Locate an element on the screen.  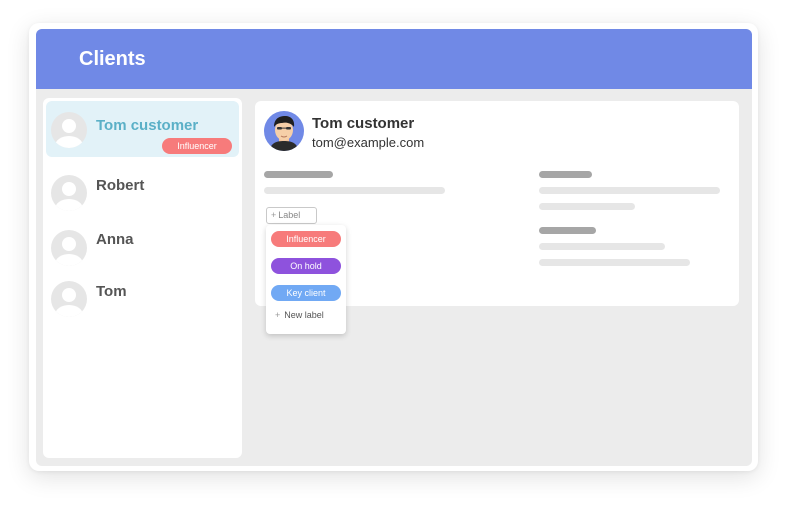
client-item-robert: Robert is located at coordinates (142, 192).